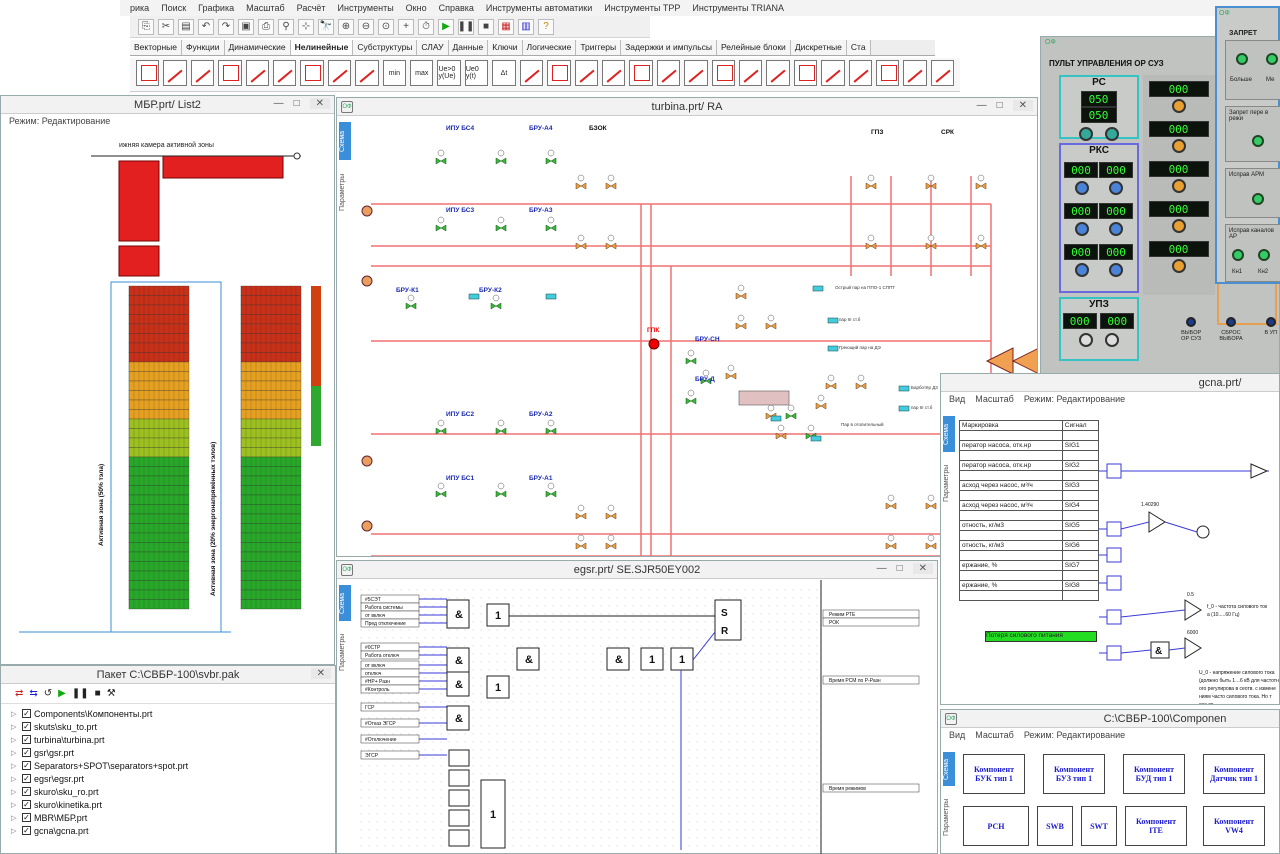  I want to click on menu-item: Расчёт, so click(311, 8).